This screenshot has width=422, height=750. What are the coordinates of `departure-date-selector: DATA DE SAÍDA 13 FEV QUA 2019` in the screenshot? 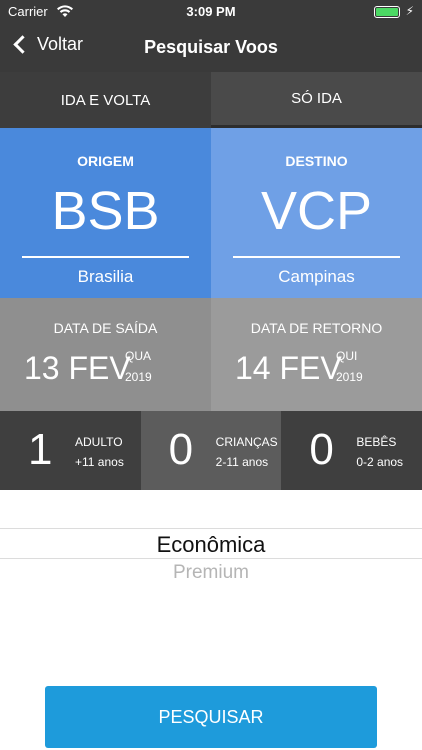 It's located at (105, 354).